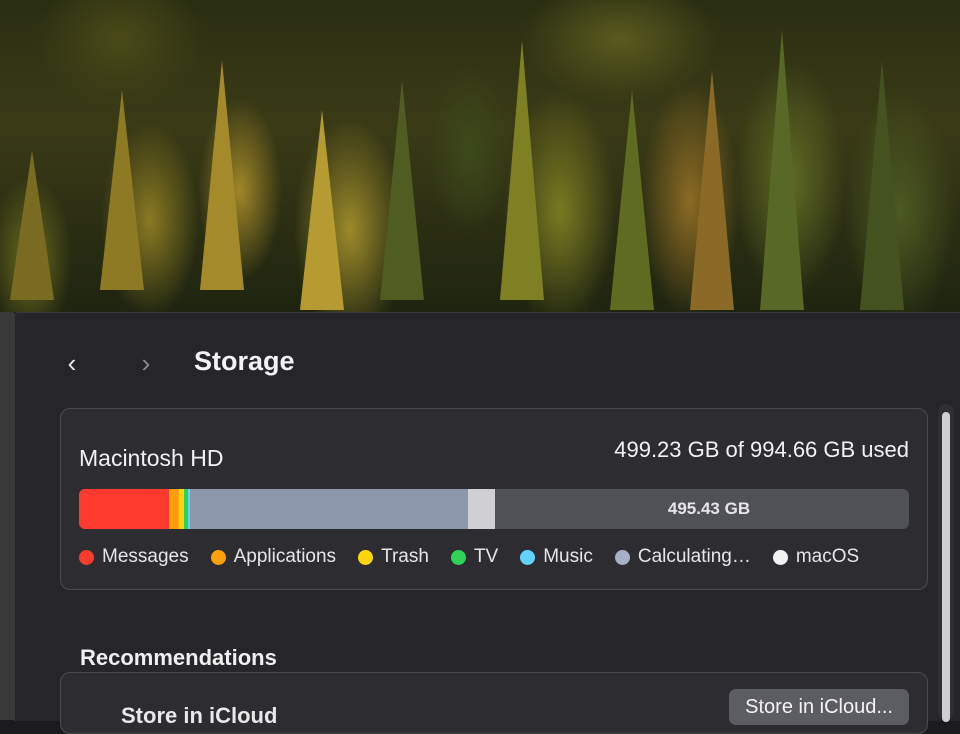 This screenshot has width=960, height=734. Describe the element at coordinates (145, 556) in the screenshot. I see `legend-label: Messages` at that location.